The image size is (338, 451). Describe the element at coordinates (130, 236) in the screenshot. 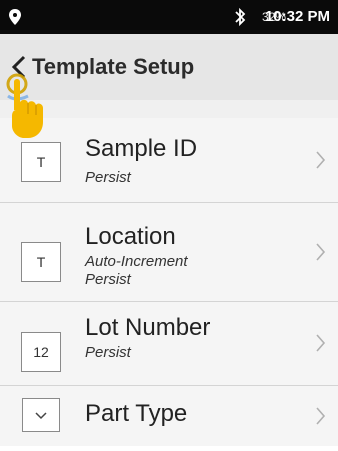

I see `list-item-label: Location` at that location.